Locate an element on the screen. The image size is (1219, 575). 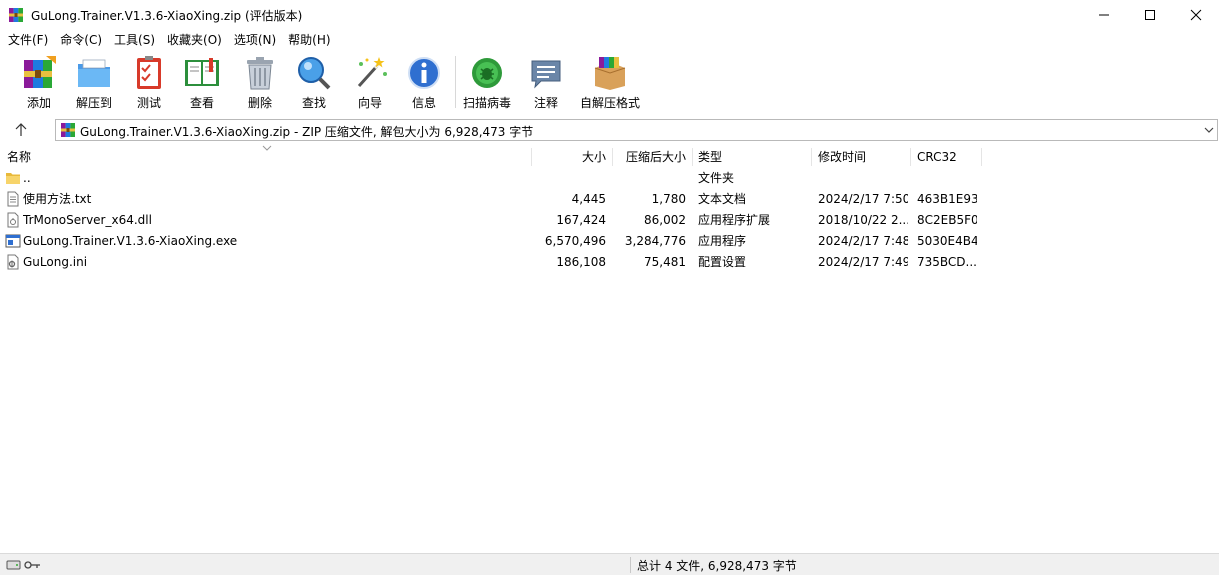
find-button: 查找 is located at coordinates (314, 83).